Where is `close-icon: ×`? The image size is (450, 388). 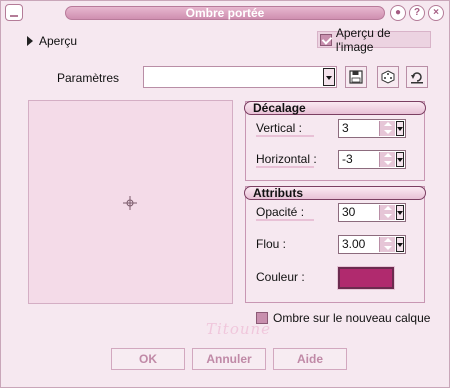 close-icon: × is located at coordinates (436, 13).